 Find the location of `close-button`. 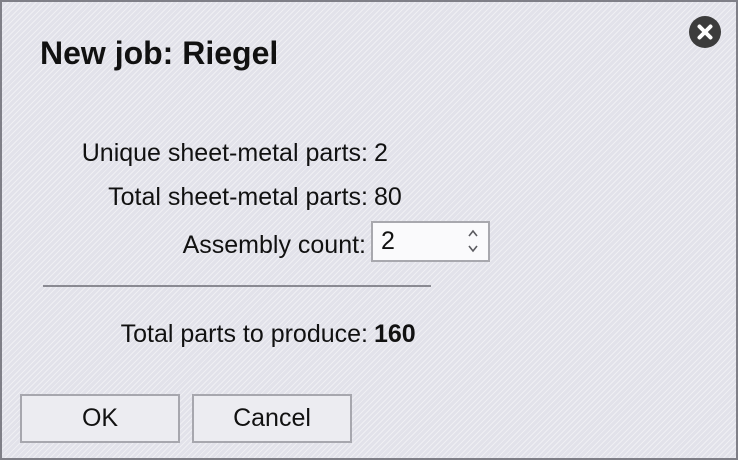

close-button is located at coordinates (705, 32).